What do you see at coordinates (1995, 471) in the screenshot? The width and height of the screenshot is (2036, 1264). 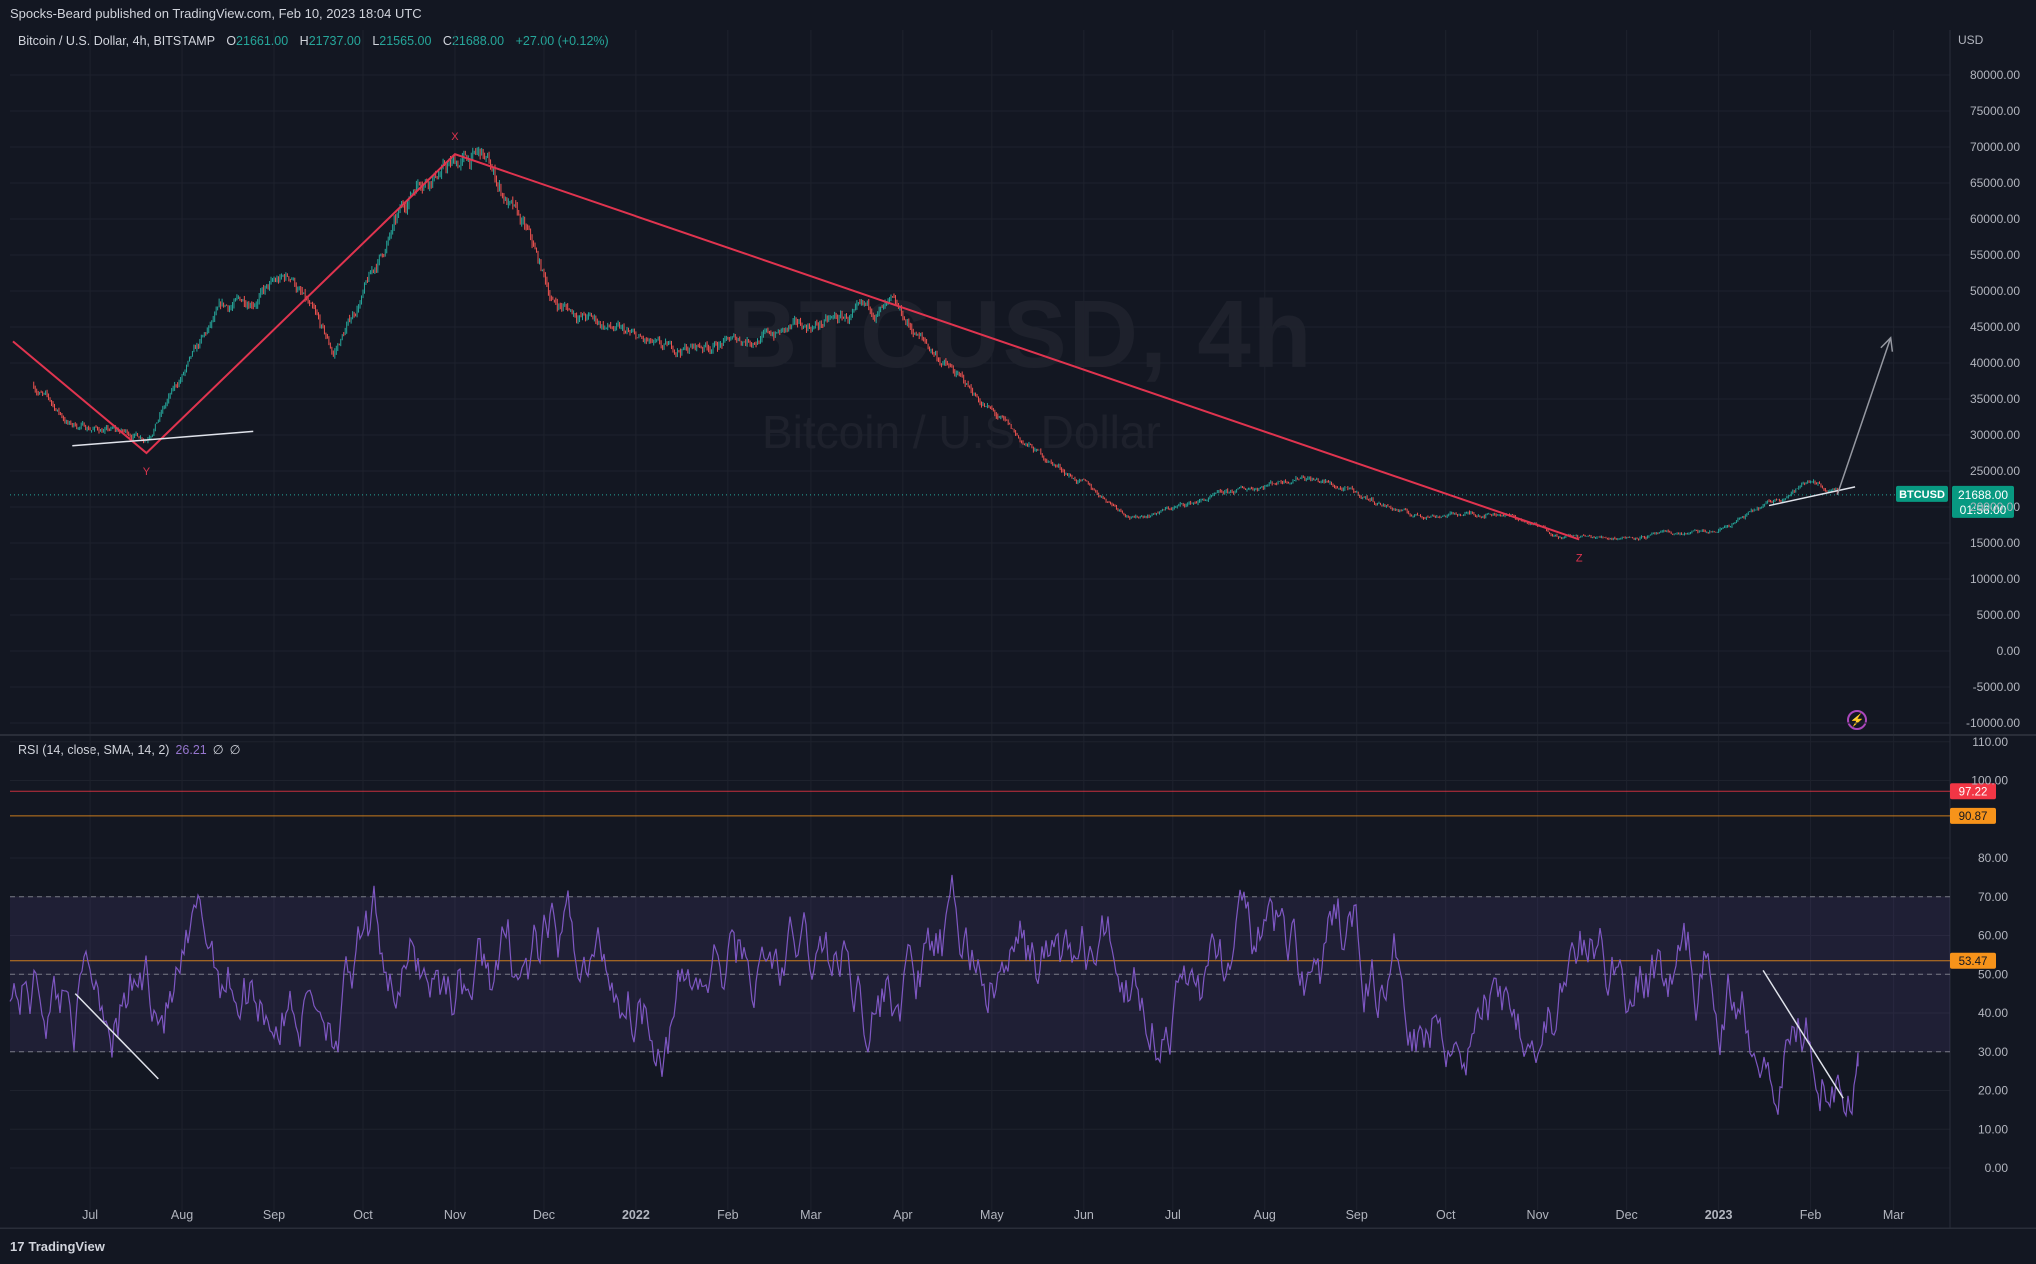 I see `price-tick-label: 25000.00` at bounding box center [1995, 471].